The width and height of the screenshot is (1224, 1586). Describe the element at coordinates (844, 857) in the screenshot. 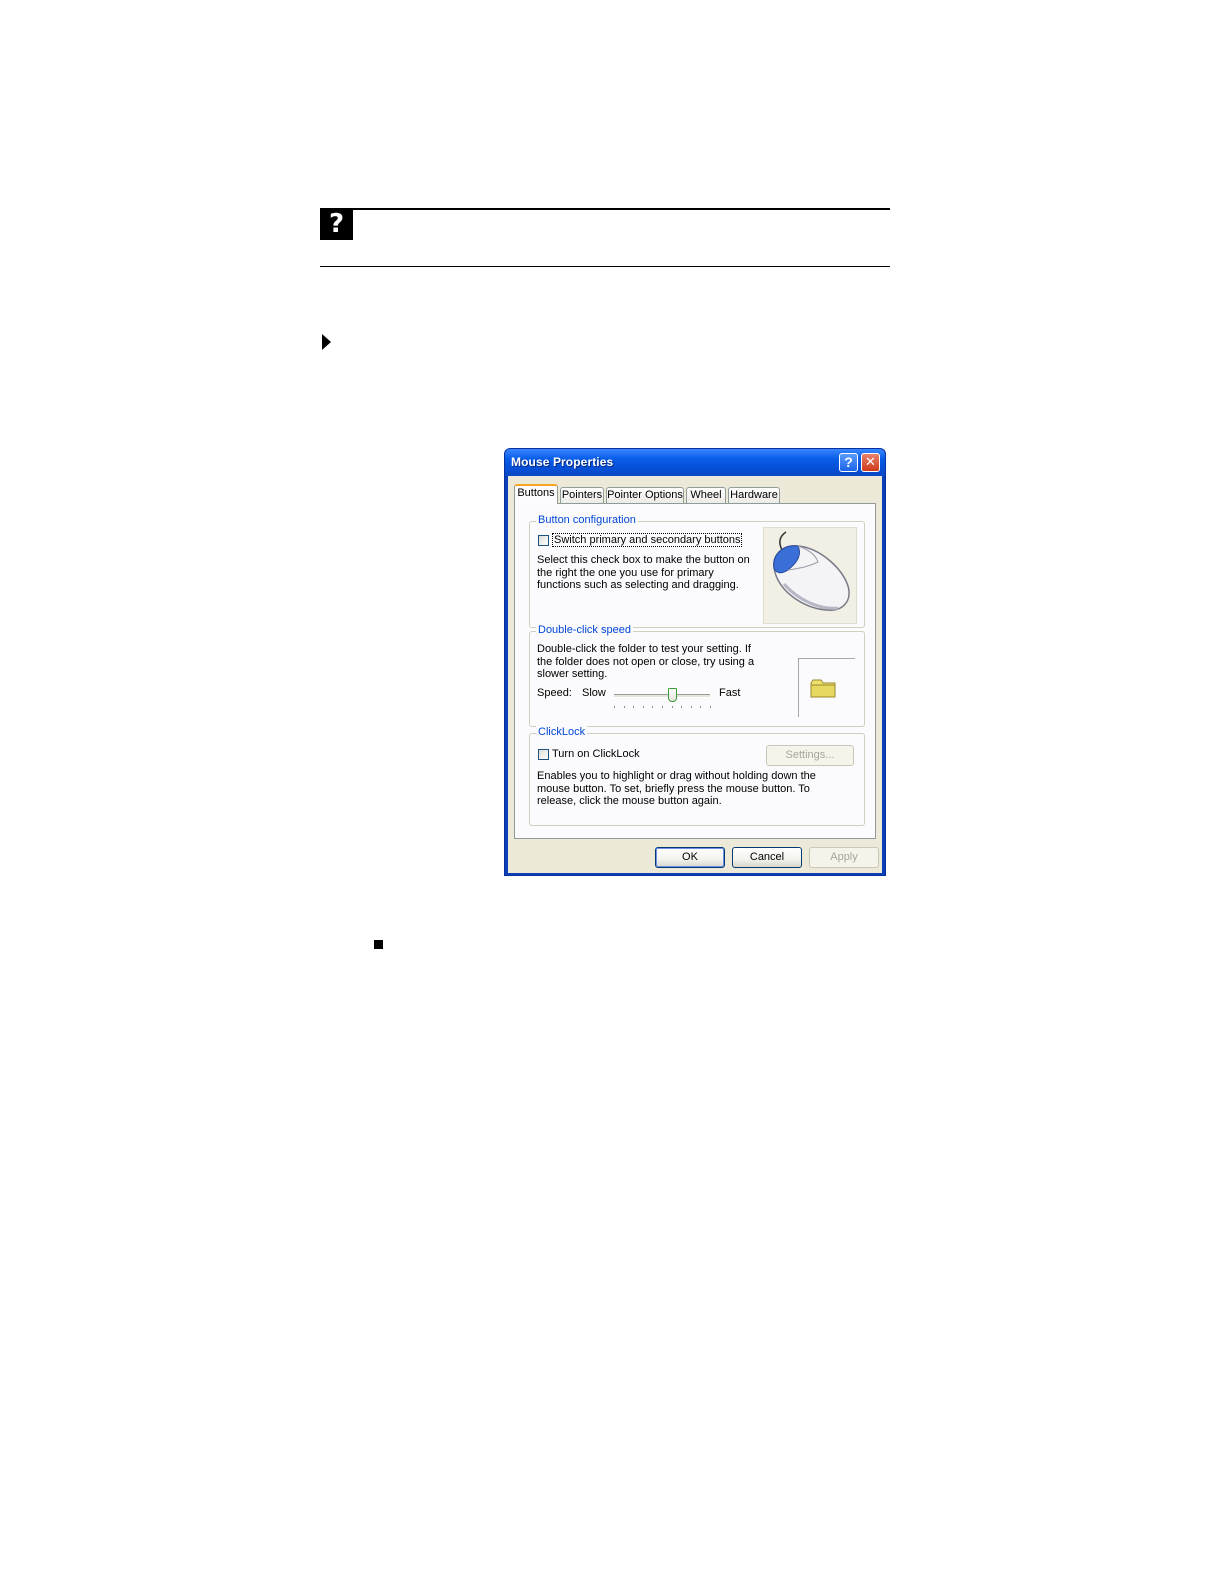

I see `apply-button: Apply` at that location.